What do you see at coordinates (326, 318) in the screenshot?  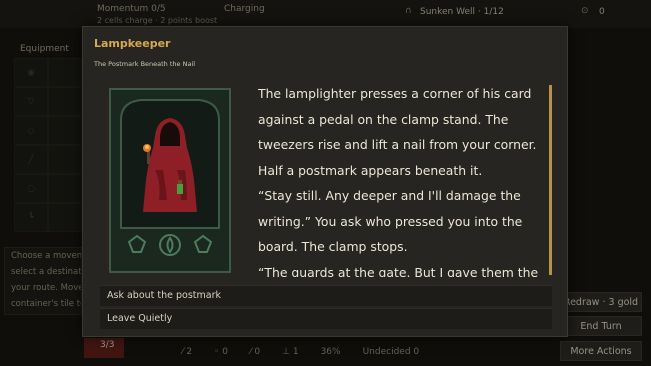 I see `choice-leave-quietly: Leave Quietly` at bounding box center [326, 318].